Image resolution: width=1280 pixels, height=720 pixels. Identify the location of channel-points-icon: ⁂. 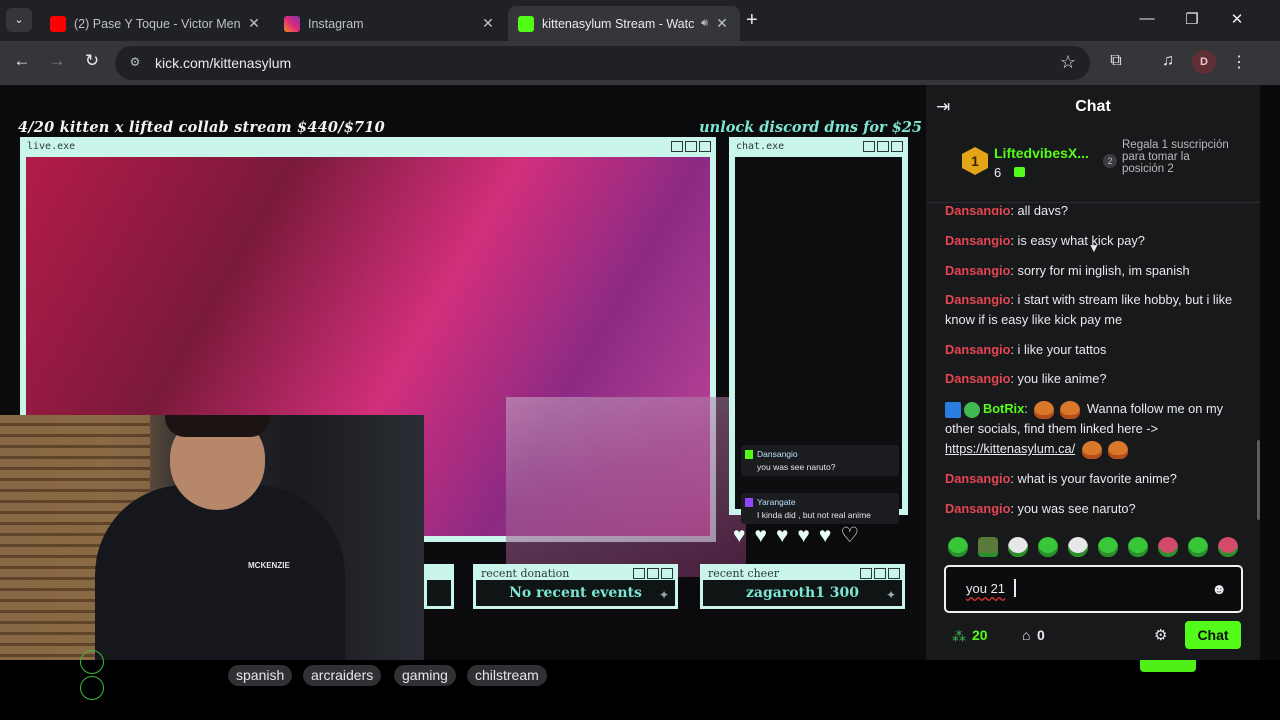
(960, 636).